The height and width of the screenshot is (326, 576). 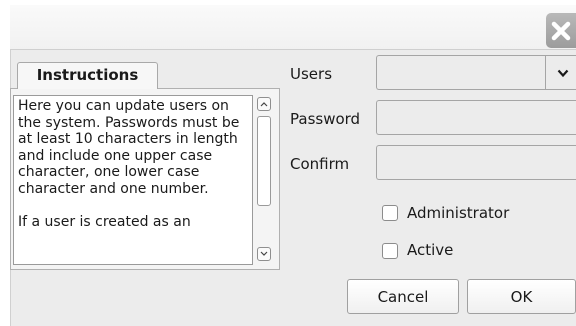 I want to click on confirm-field, so click(x=476, y=162).